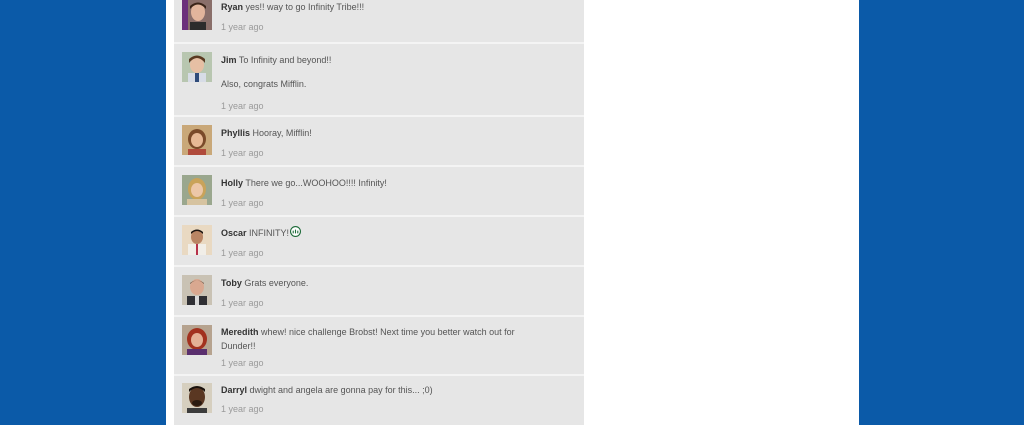 The image size is (1024, 425). Describe the element at coordinates (269, 233) in the screenshot. I see `comment-text: INFINITY!` at that location.